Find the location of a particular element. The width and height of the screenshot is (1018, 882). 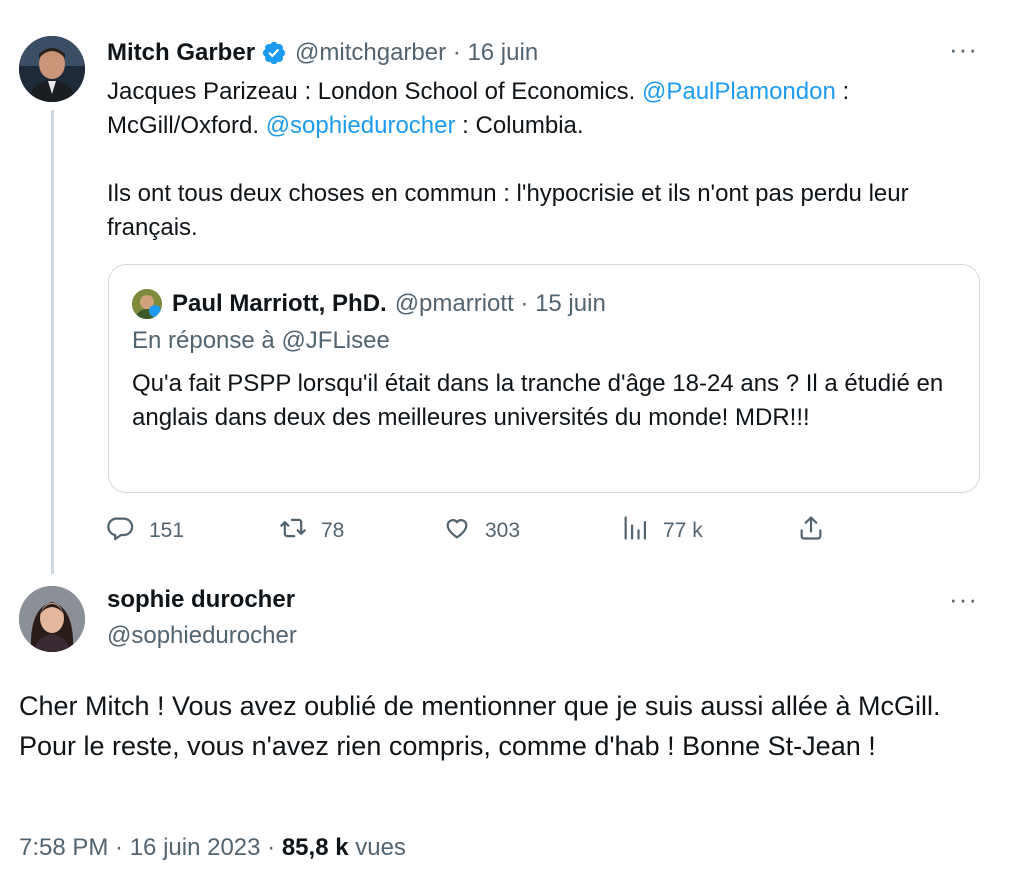

retweet-icon is located at coordinates (293, 531).